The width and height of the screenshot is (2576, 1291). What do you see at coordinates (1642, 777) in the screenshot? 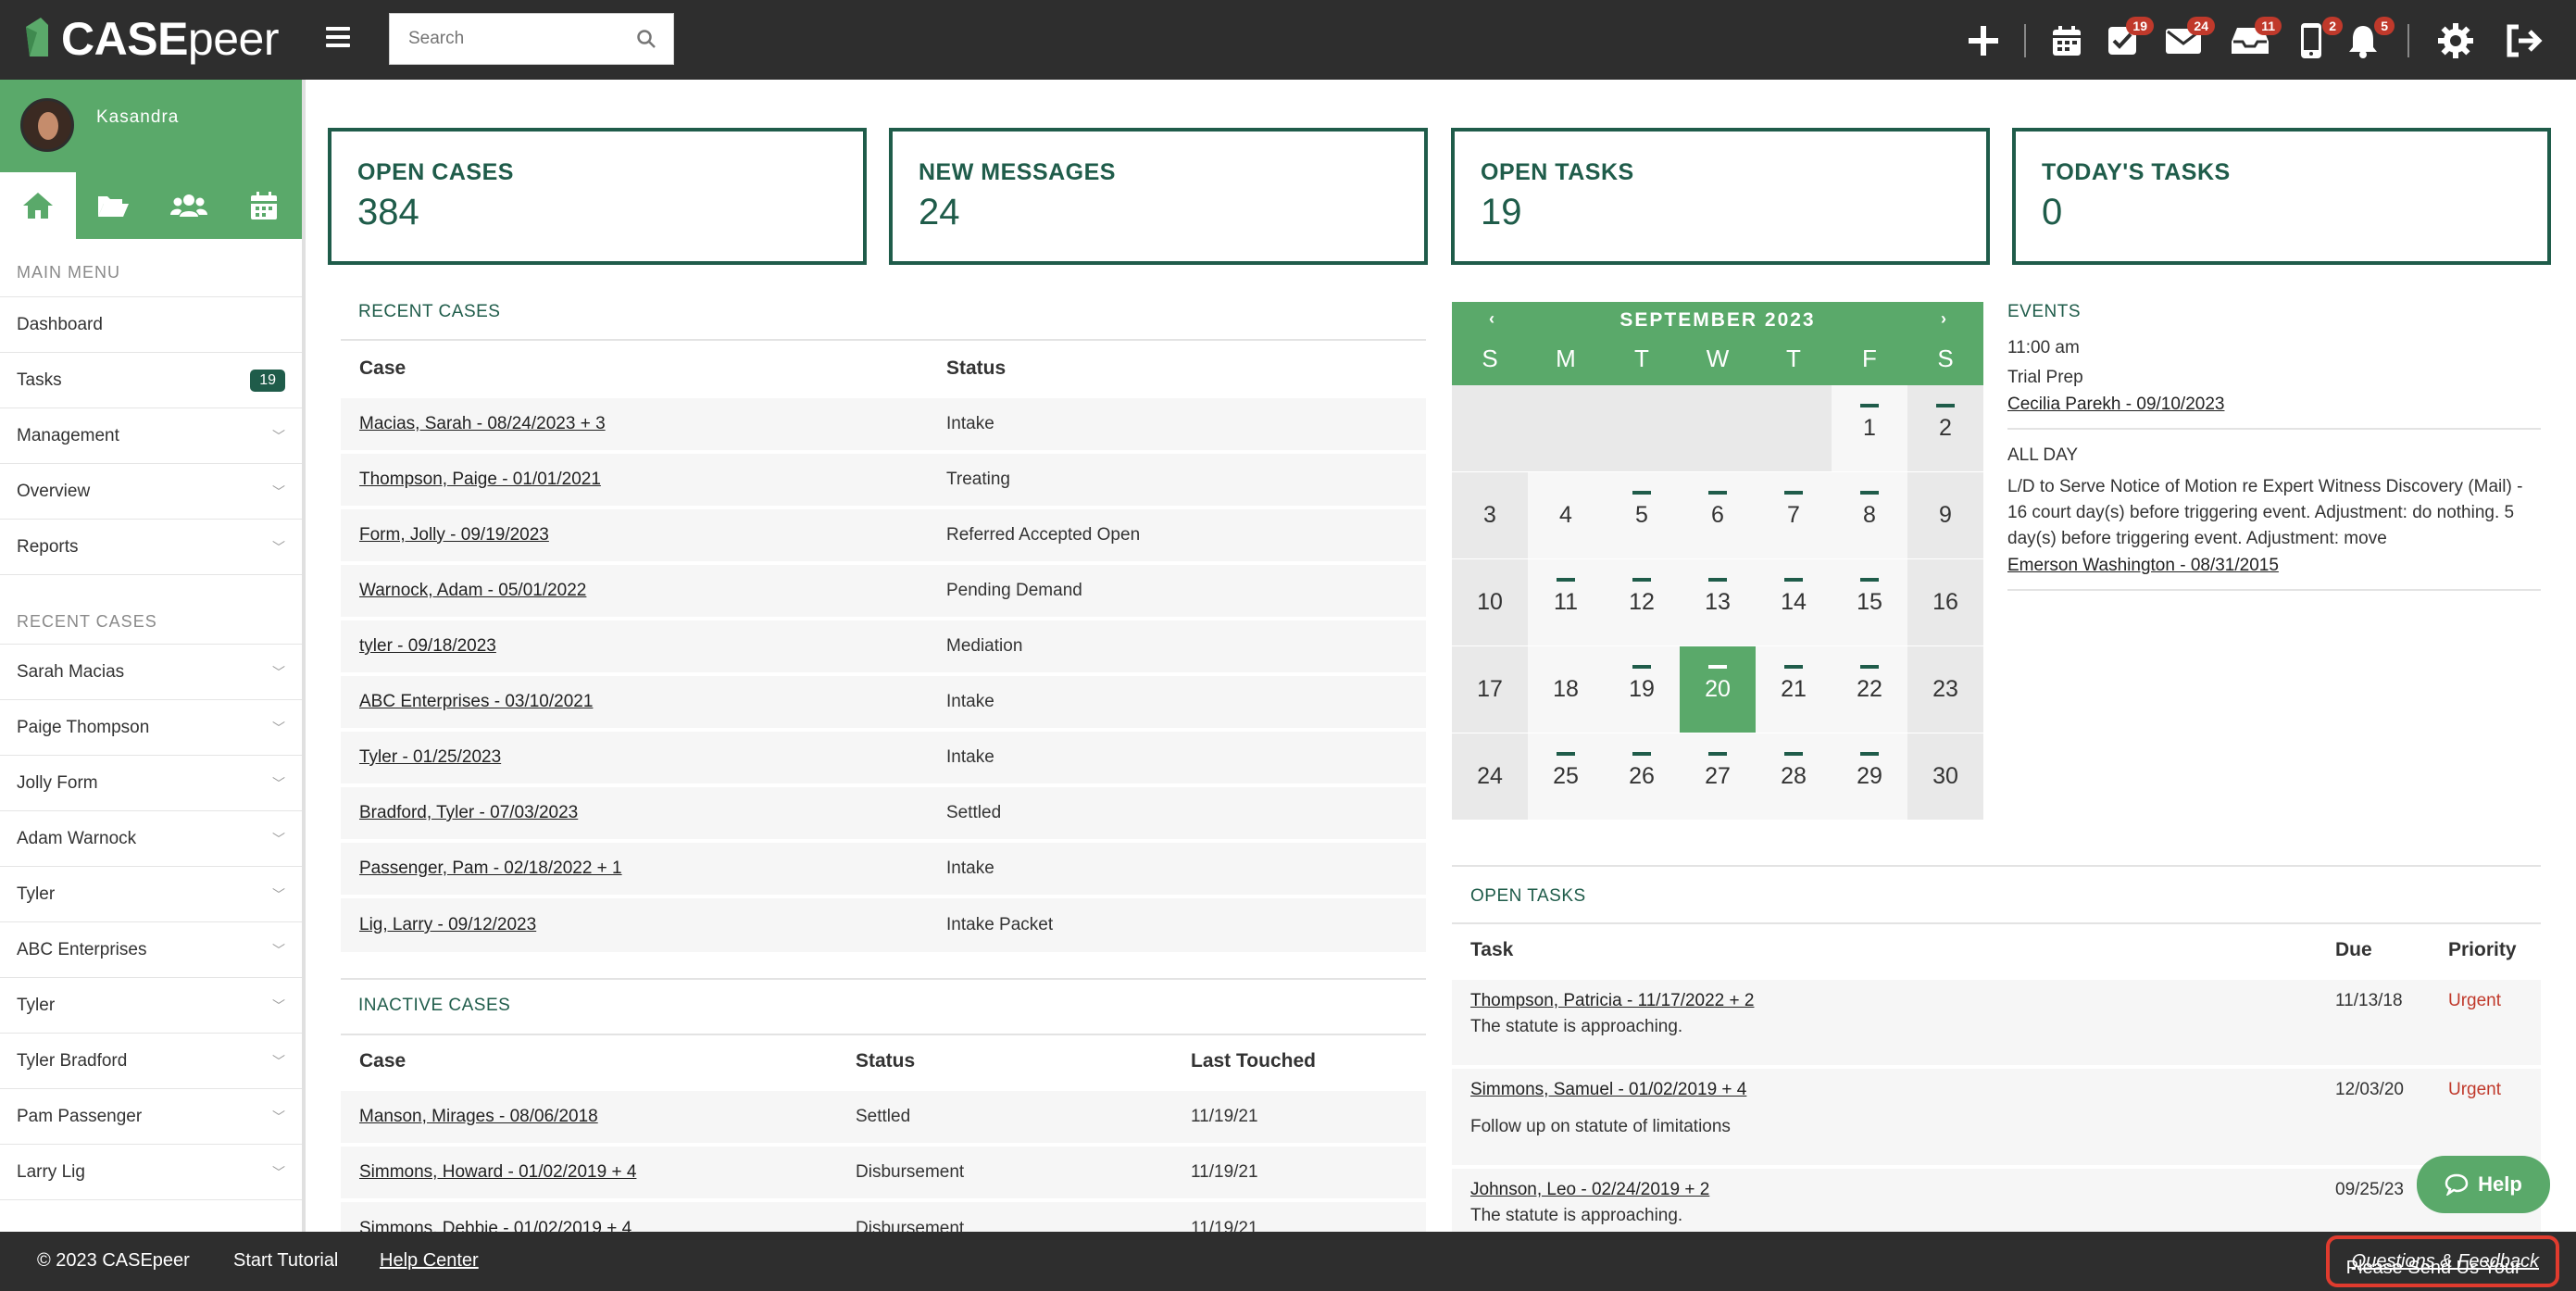
I see `calendar-day: 26` at bounding box center [1642, 777].